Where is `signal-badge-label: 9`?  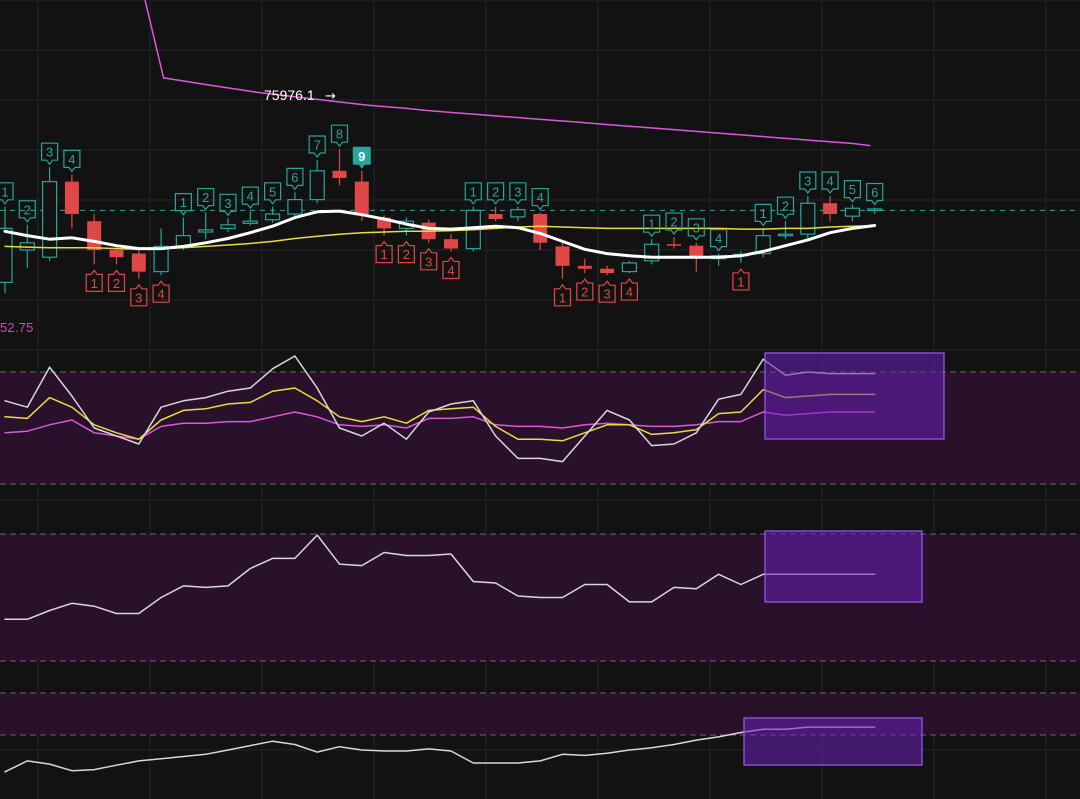
signal-badge-label: 9 is located at coordinates (361, 156).